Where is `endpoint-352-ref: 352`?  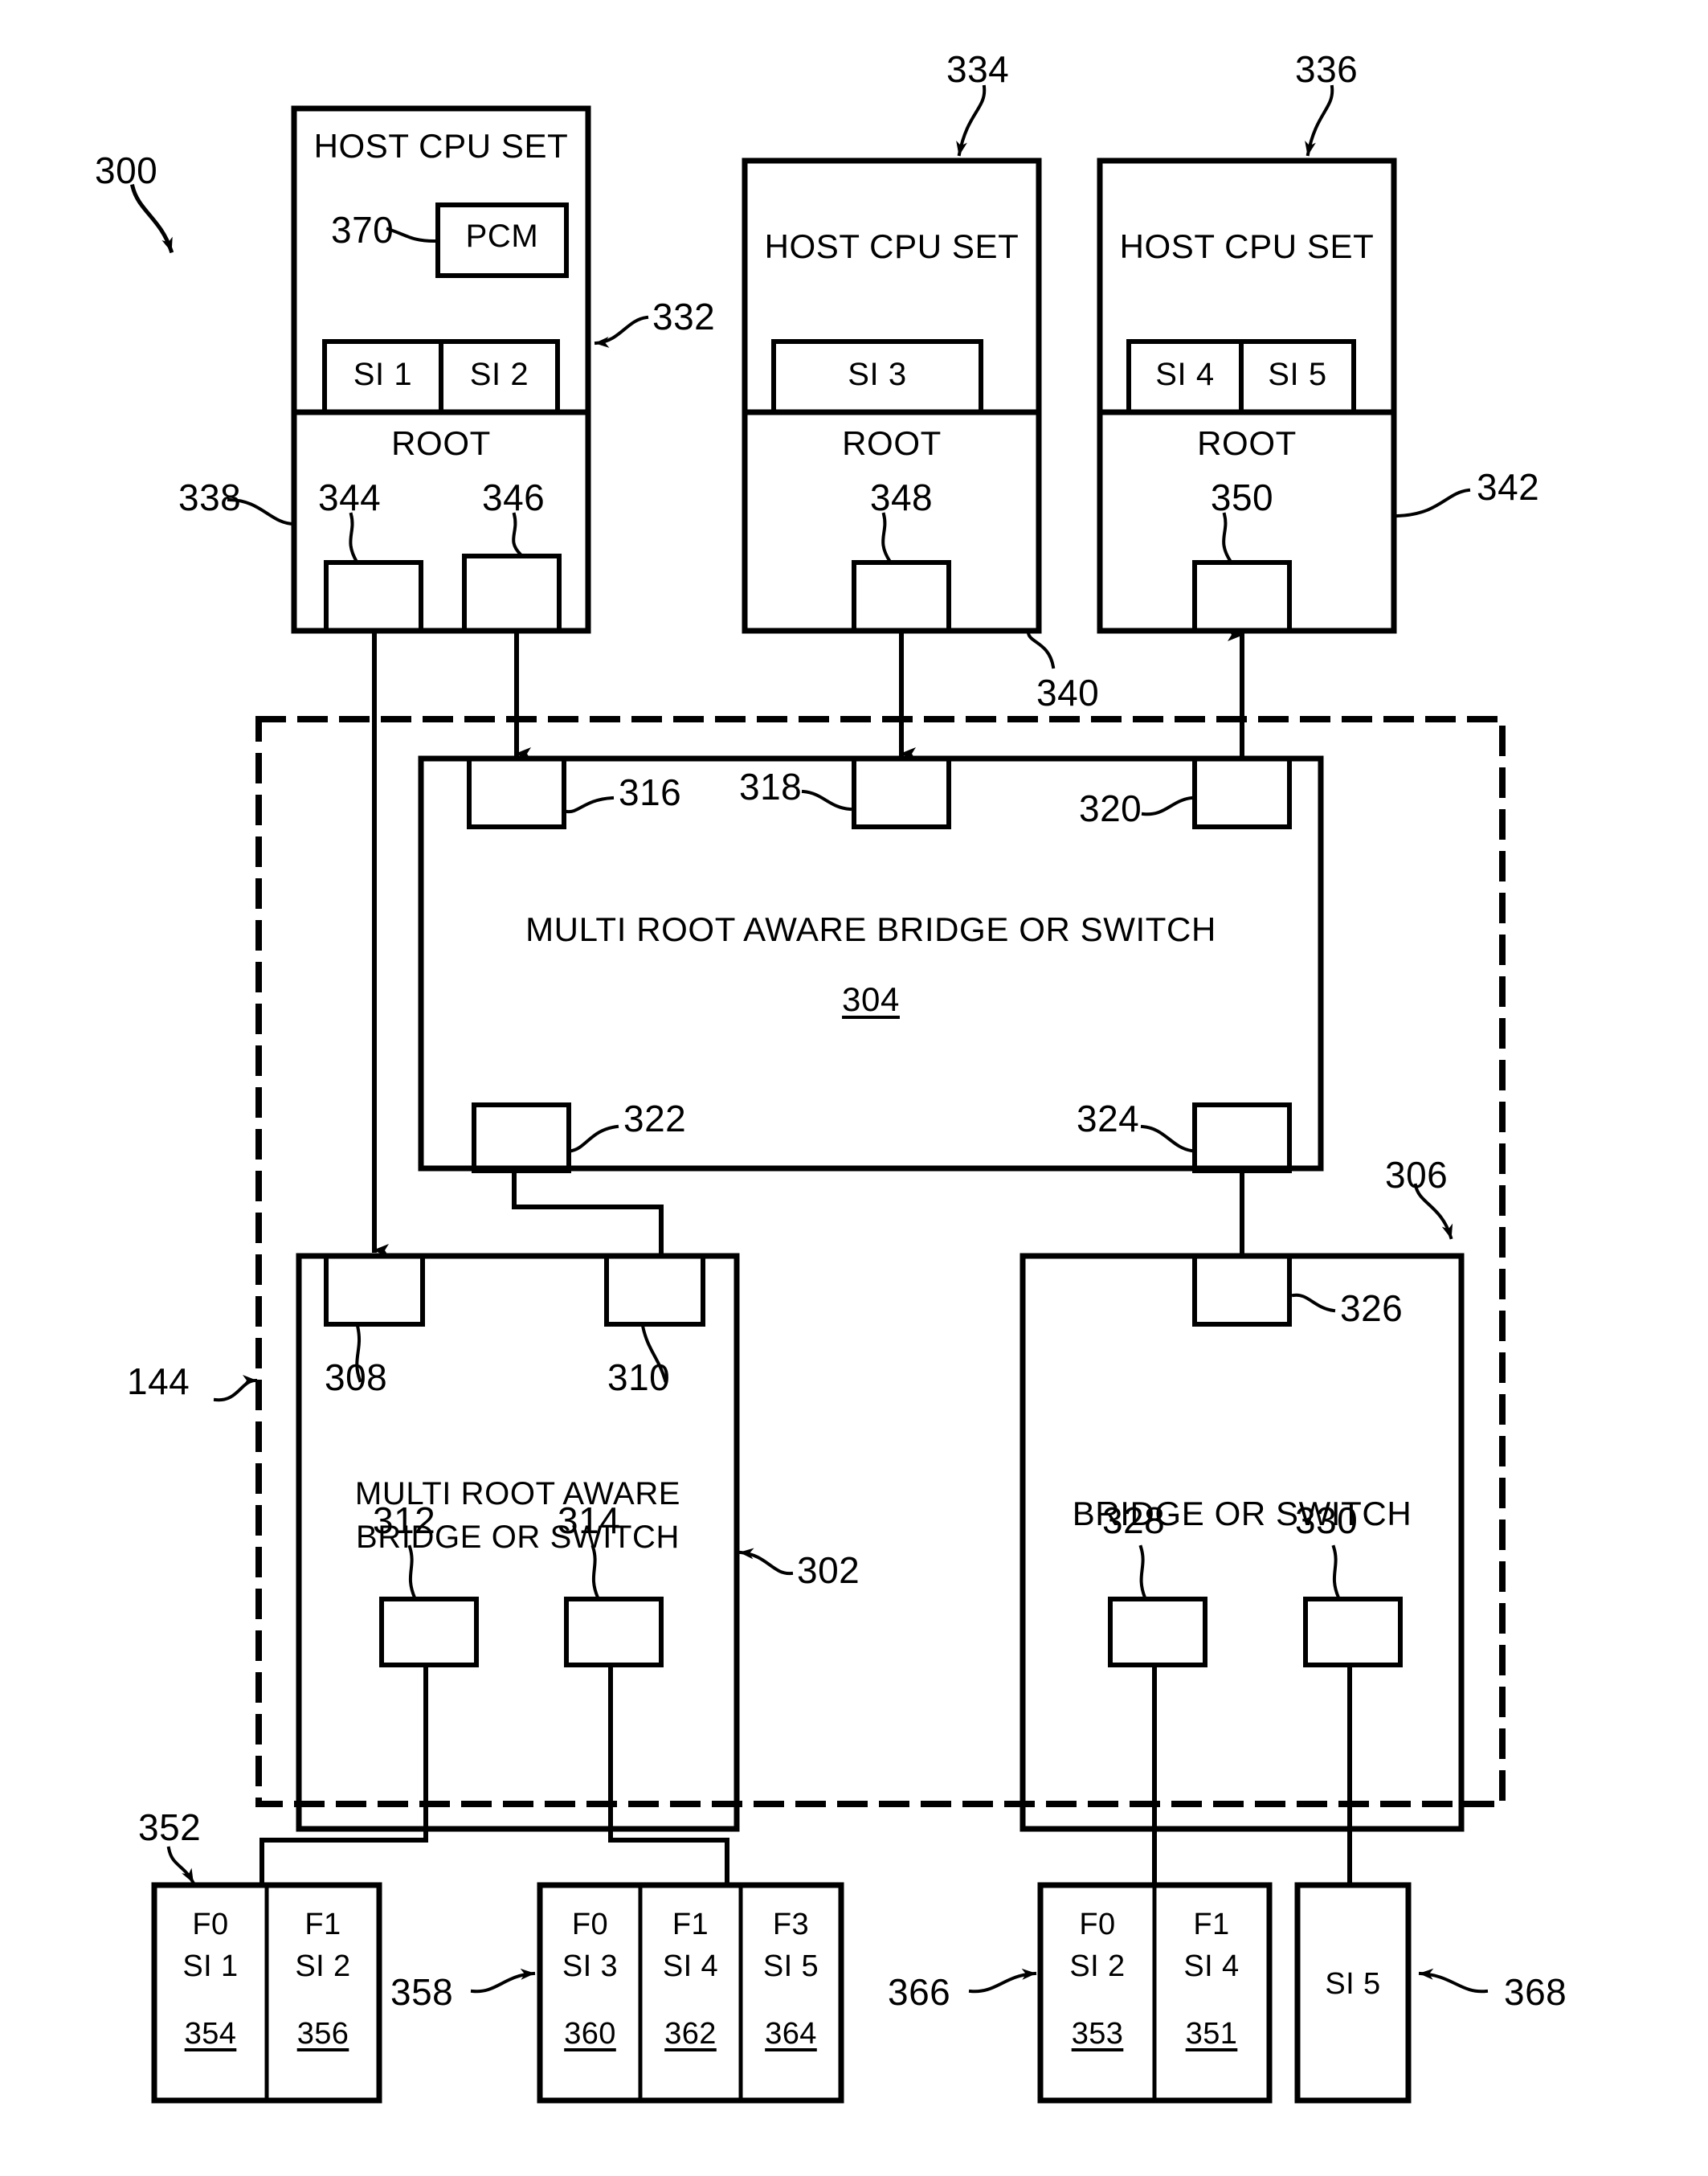
endpoint-352-ref: 352 is located at coordinates (170, 1827).